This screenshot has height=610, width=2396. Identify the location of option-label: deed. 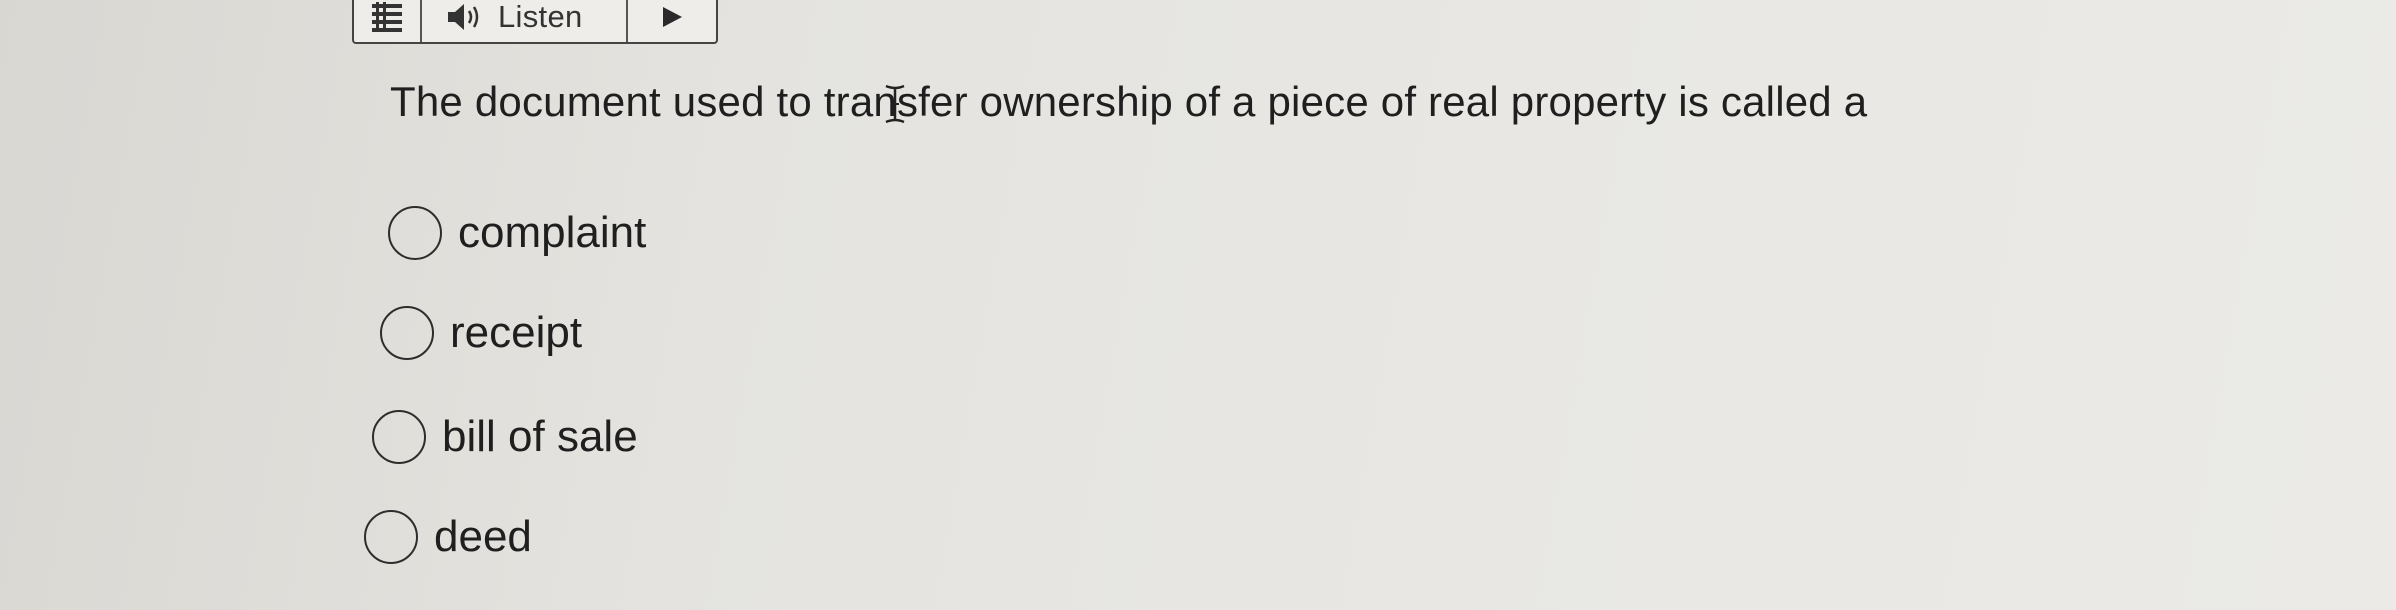
(483, 536).